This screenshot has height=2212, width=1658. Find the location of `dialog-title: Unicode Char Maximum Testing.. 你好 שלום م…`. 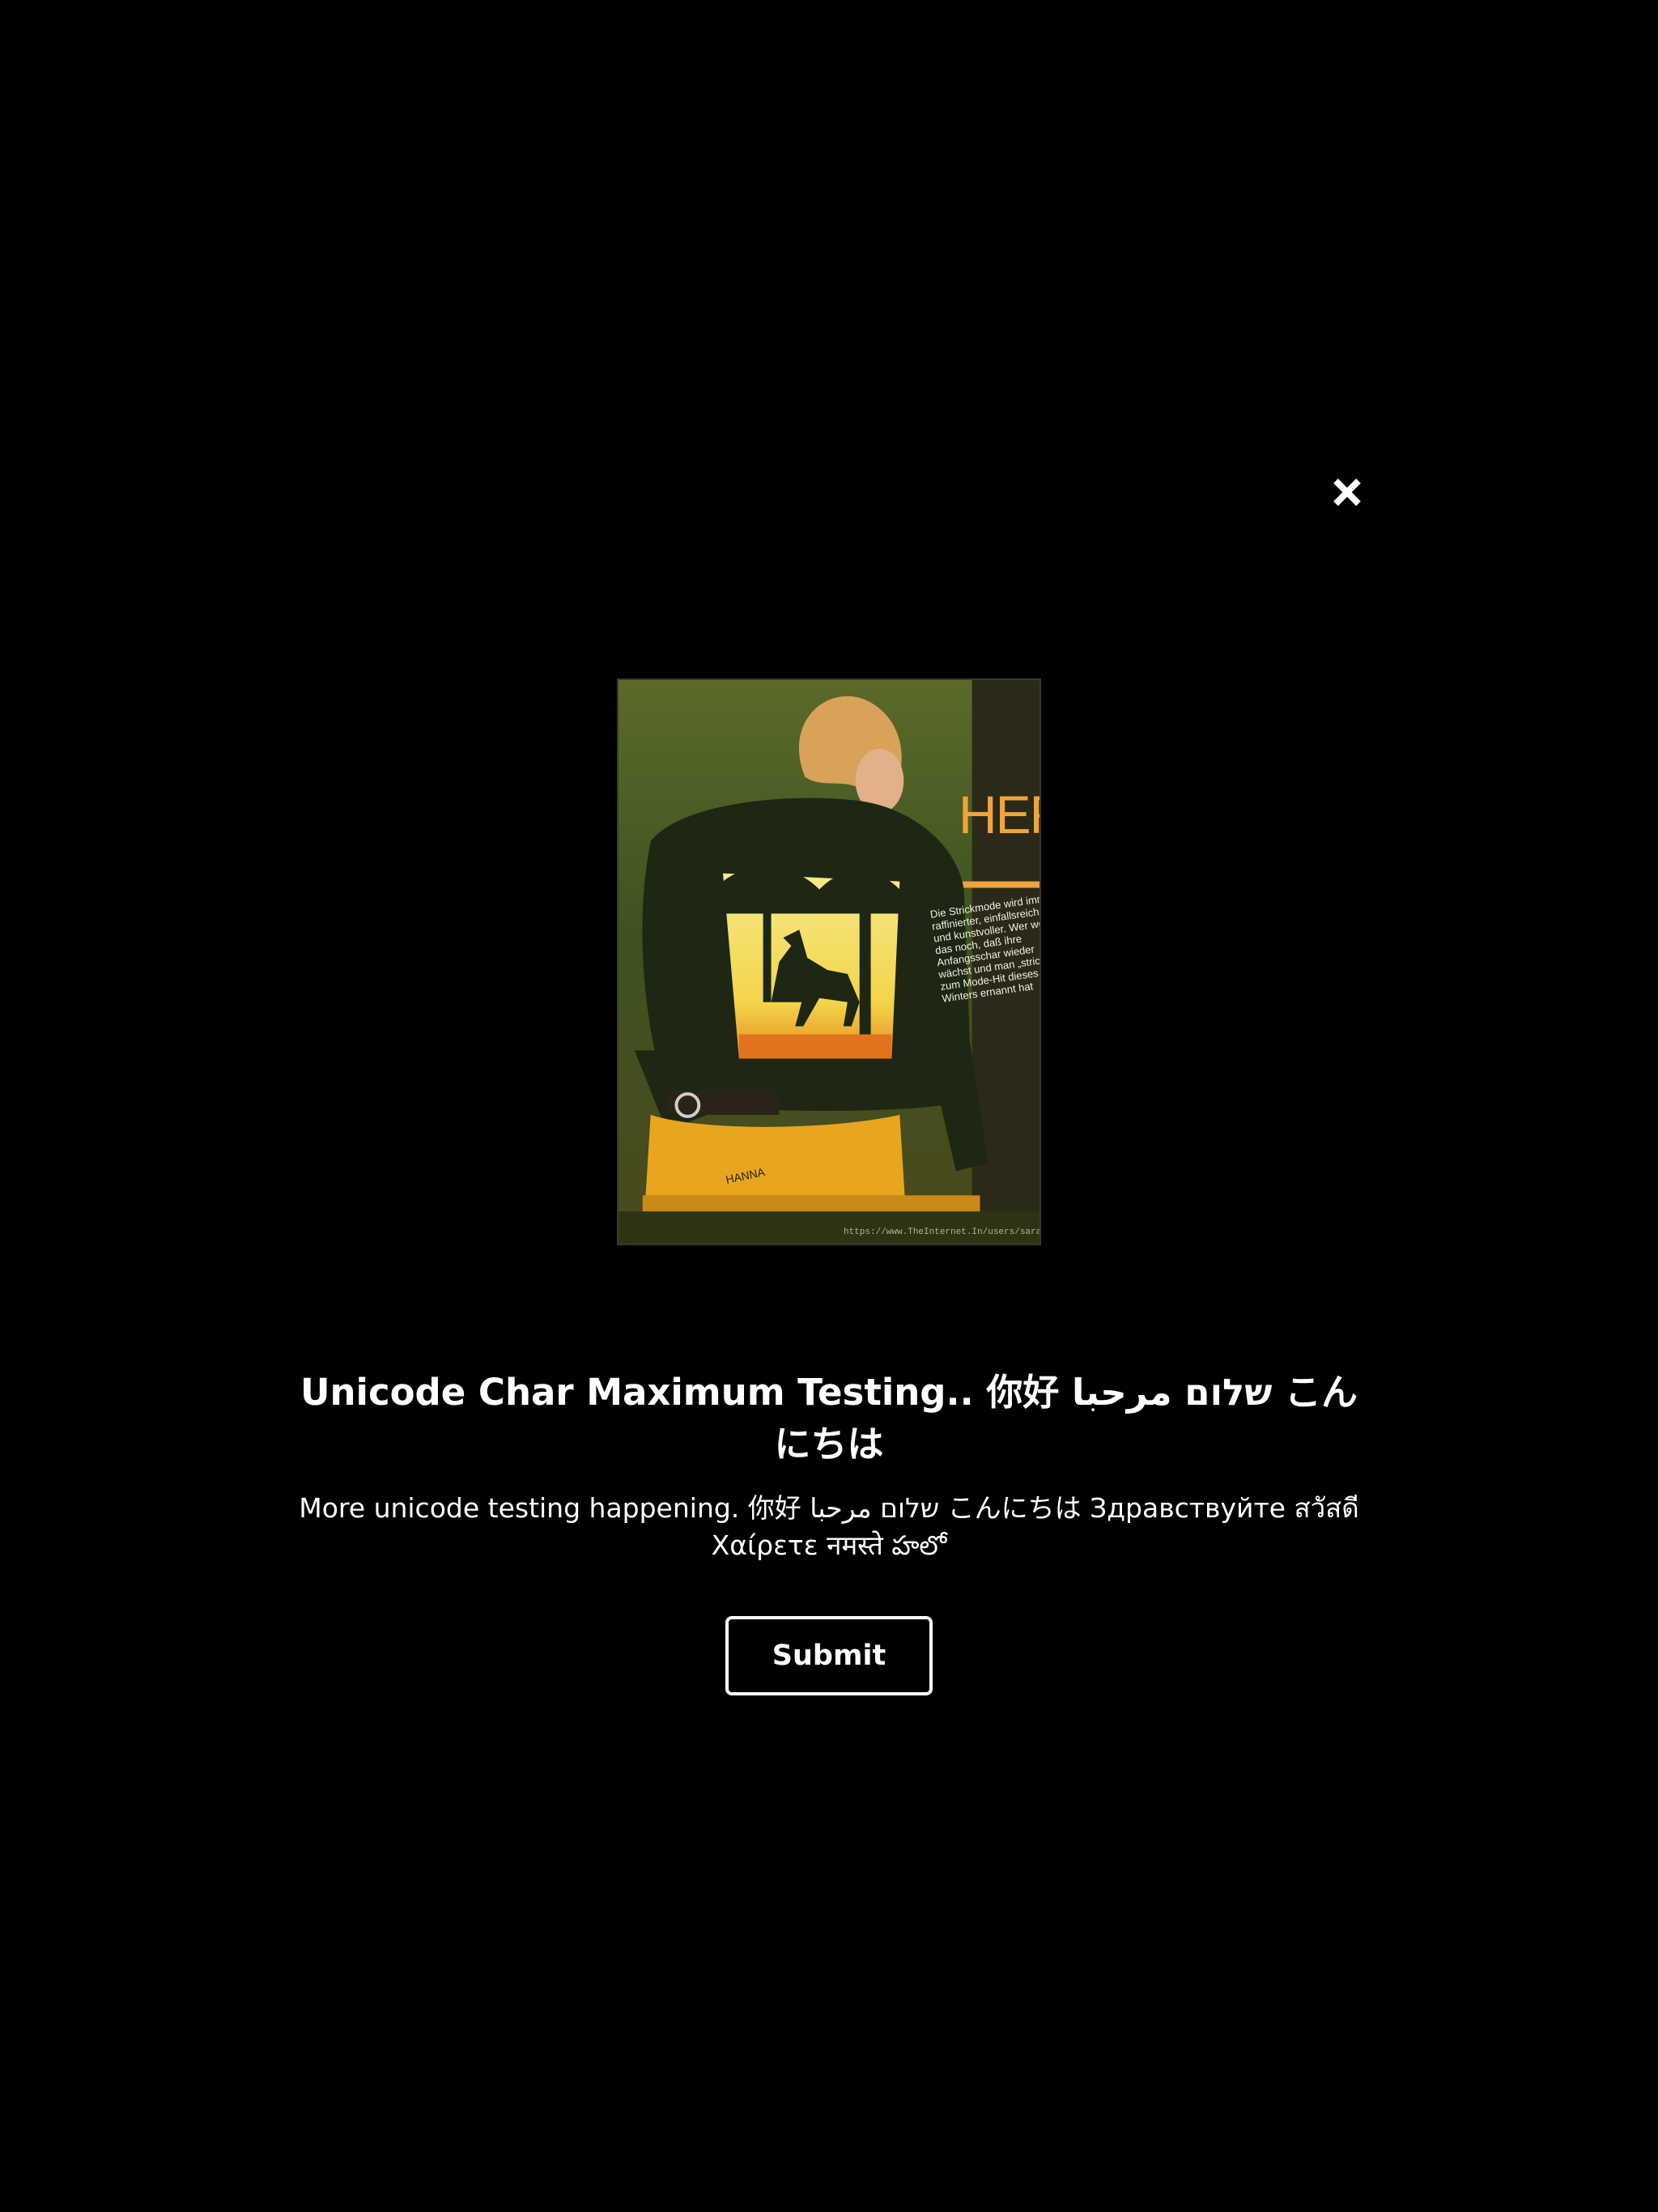

dialog-title: Unicode Char Maximum Testing.. 你好 שלום م… is located at coordinates (829, 1418).